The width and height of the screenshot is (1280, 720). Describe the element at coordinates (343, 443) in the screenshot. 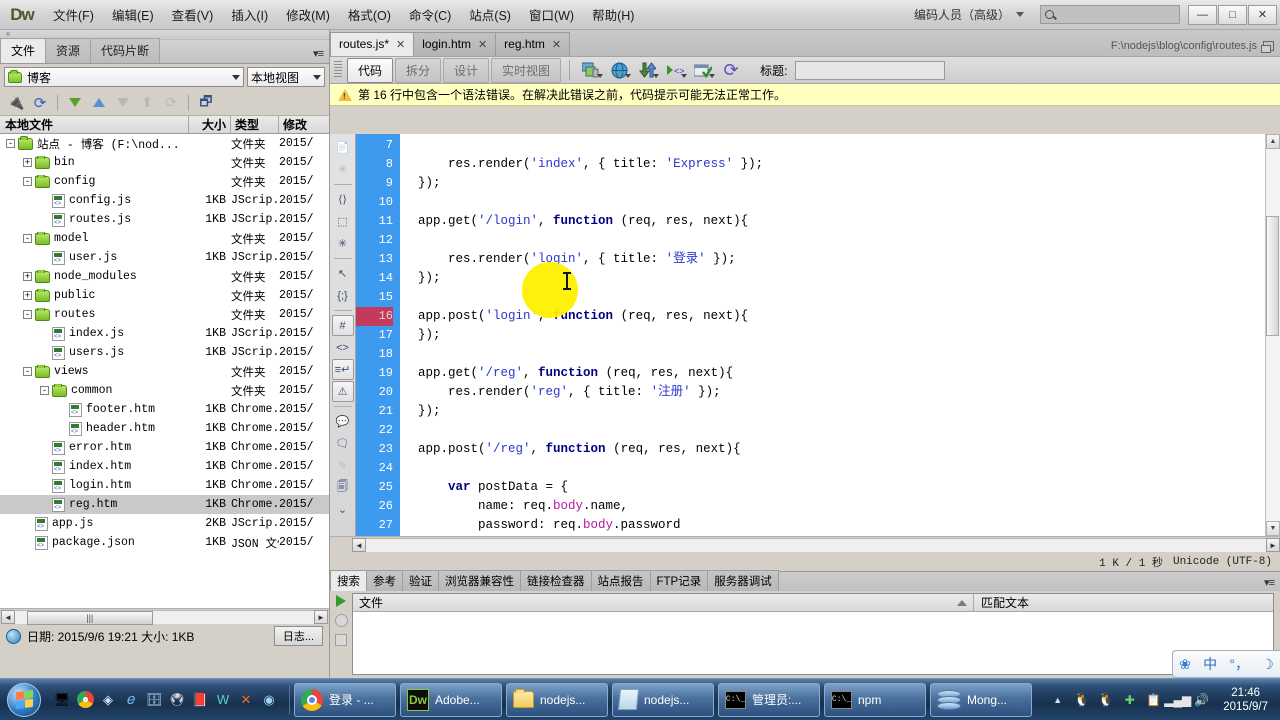

I see `remove-comment-icon: 🗨` at that location.